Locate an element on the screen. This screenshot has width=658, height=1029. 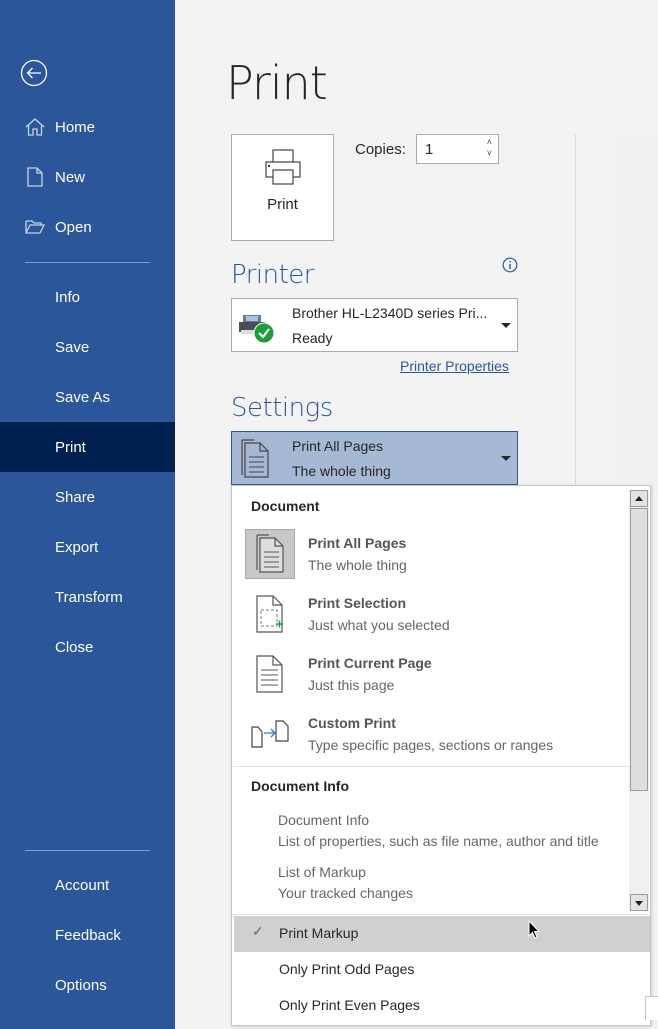
printer-dropdown: Brother HL-L2340D series Pri... Ready is located at coordinates (374, 325).